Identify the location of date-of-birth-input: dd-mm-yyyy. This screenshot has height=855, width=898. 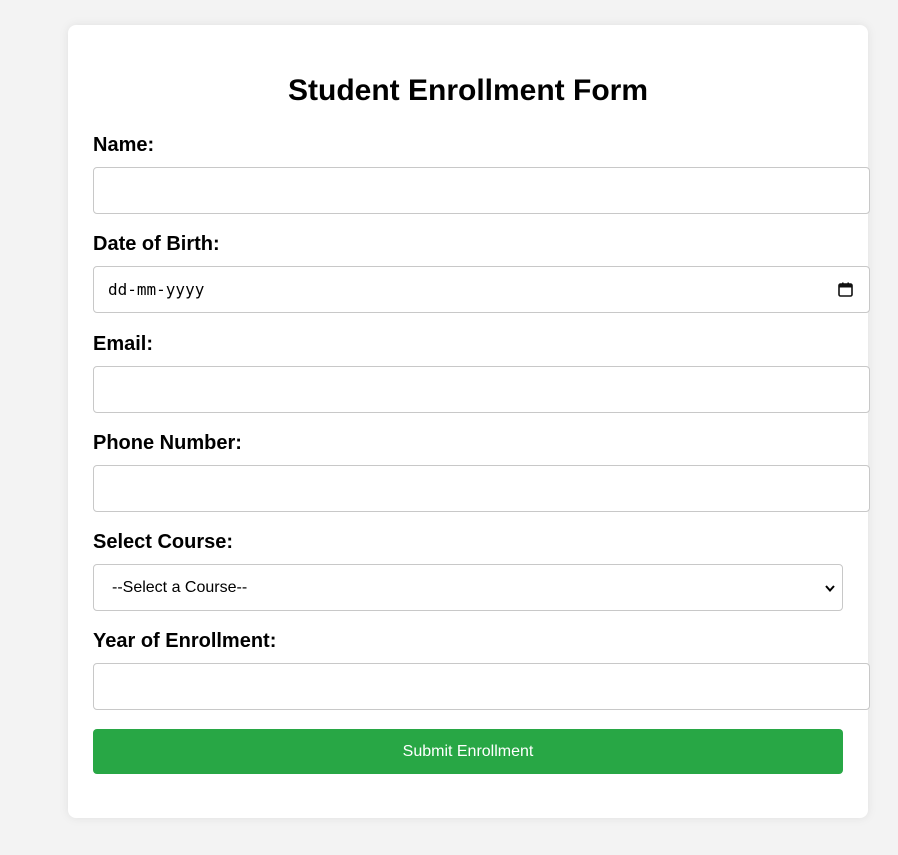
(481, 289).